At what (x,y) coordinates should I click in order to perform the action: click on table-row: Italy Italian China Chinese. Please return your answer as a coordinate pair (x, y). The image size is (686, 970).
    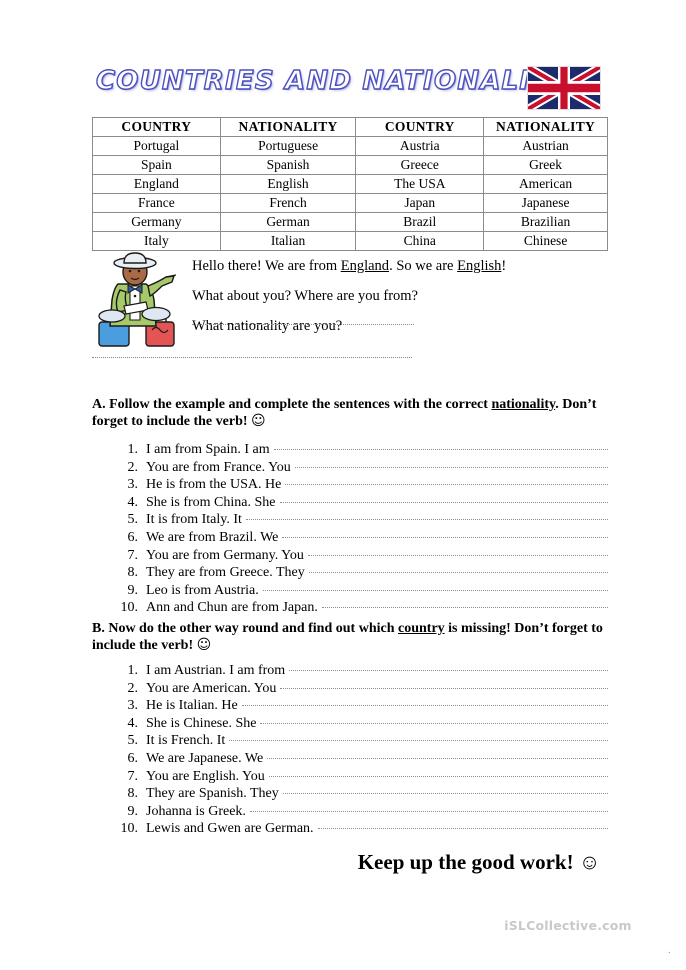
    Looking at the image, I should click on (350, 241).